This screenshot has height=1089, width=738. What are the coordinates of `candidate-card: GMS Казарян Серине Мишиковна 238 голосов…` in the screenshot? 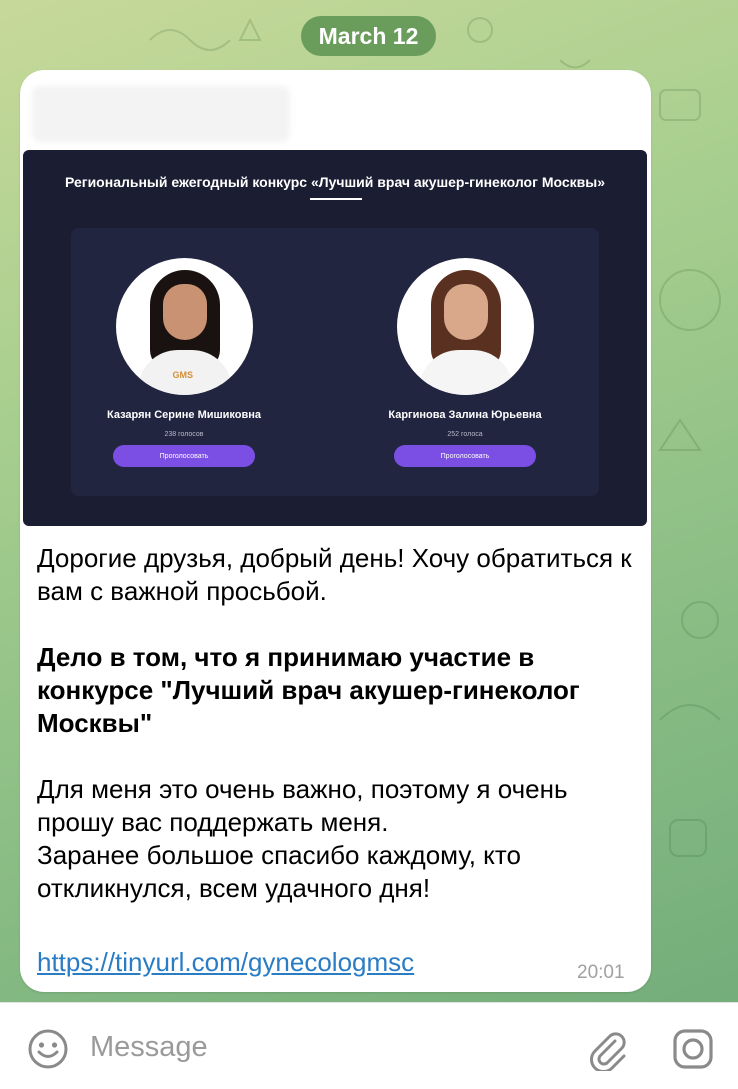 It's located at (184, 362).